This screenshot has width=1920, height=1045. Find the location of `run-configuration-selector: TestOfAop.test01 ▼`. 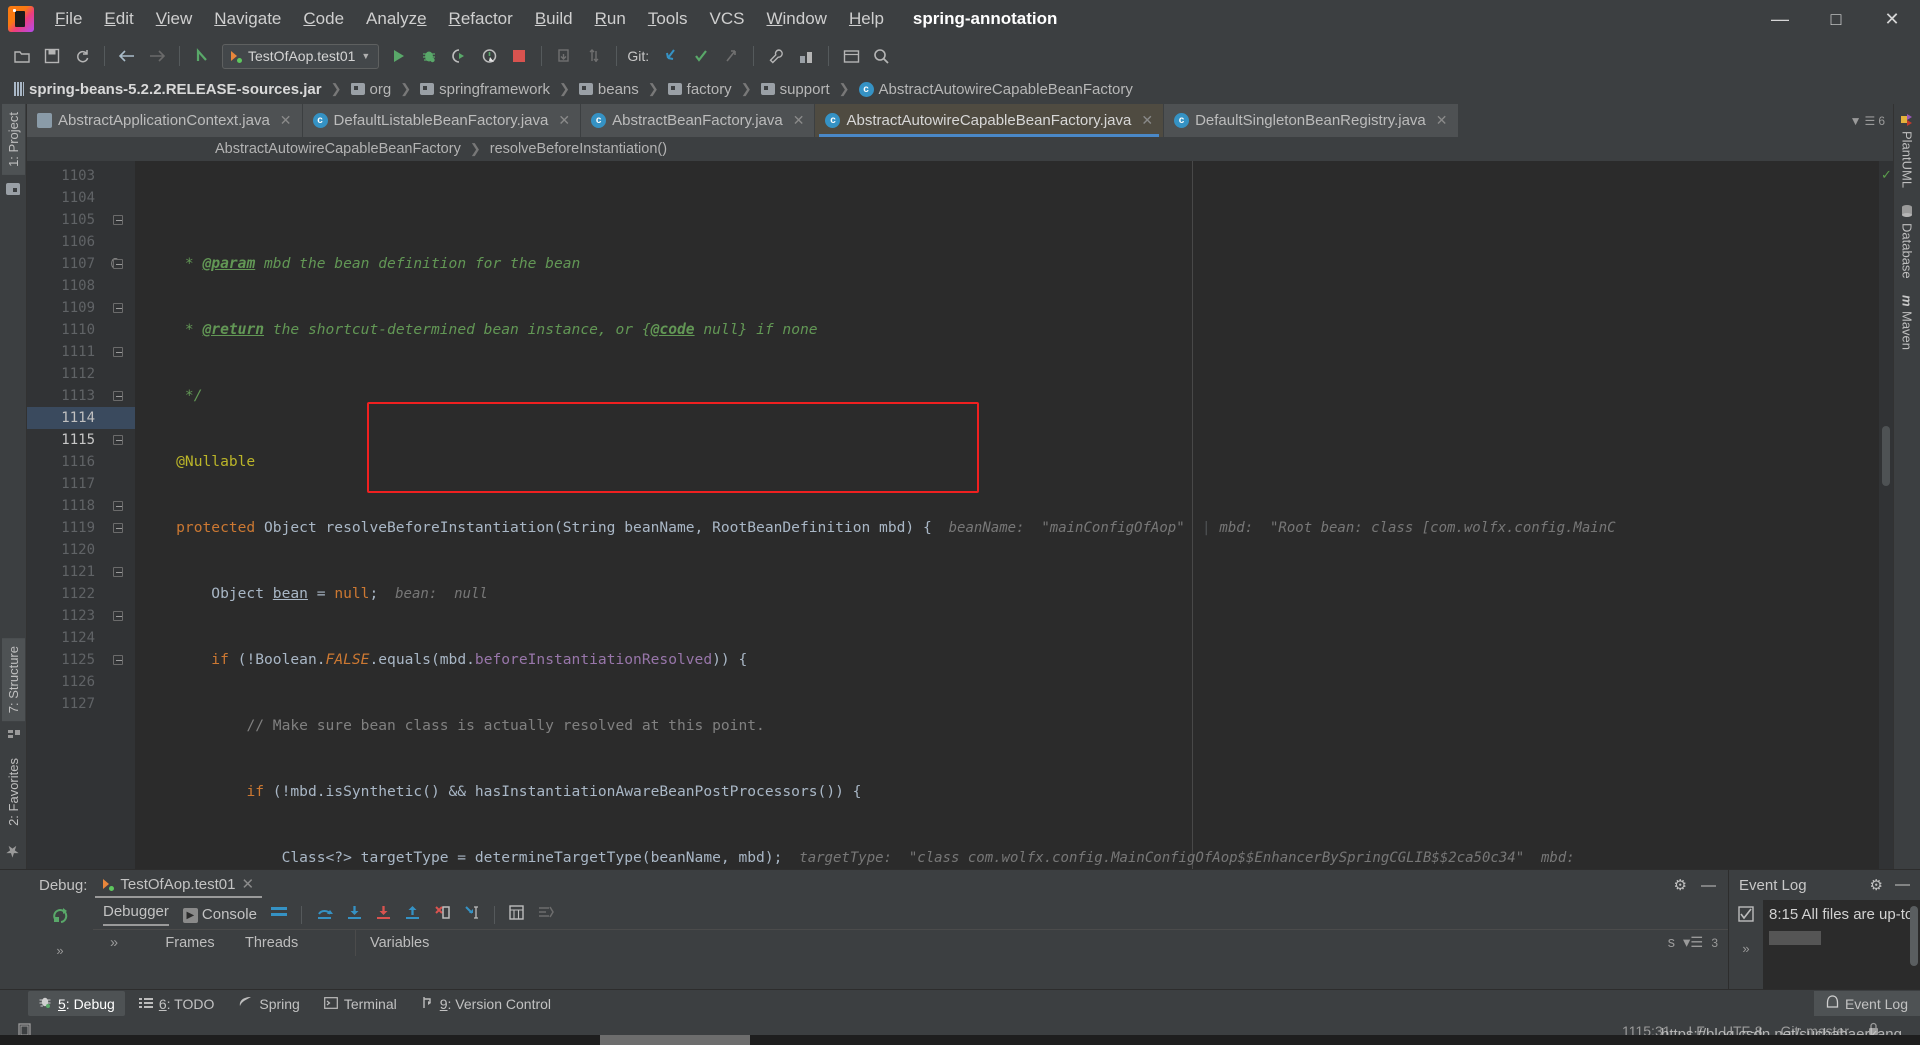

run-configuration-selector: TestOfAop.test01 ▼ is located at coordinates (301, 56).